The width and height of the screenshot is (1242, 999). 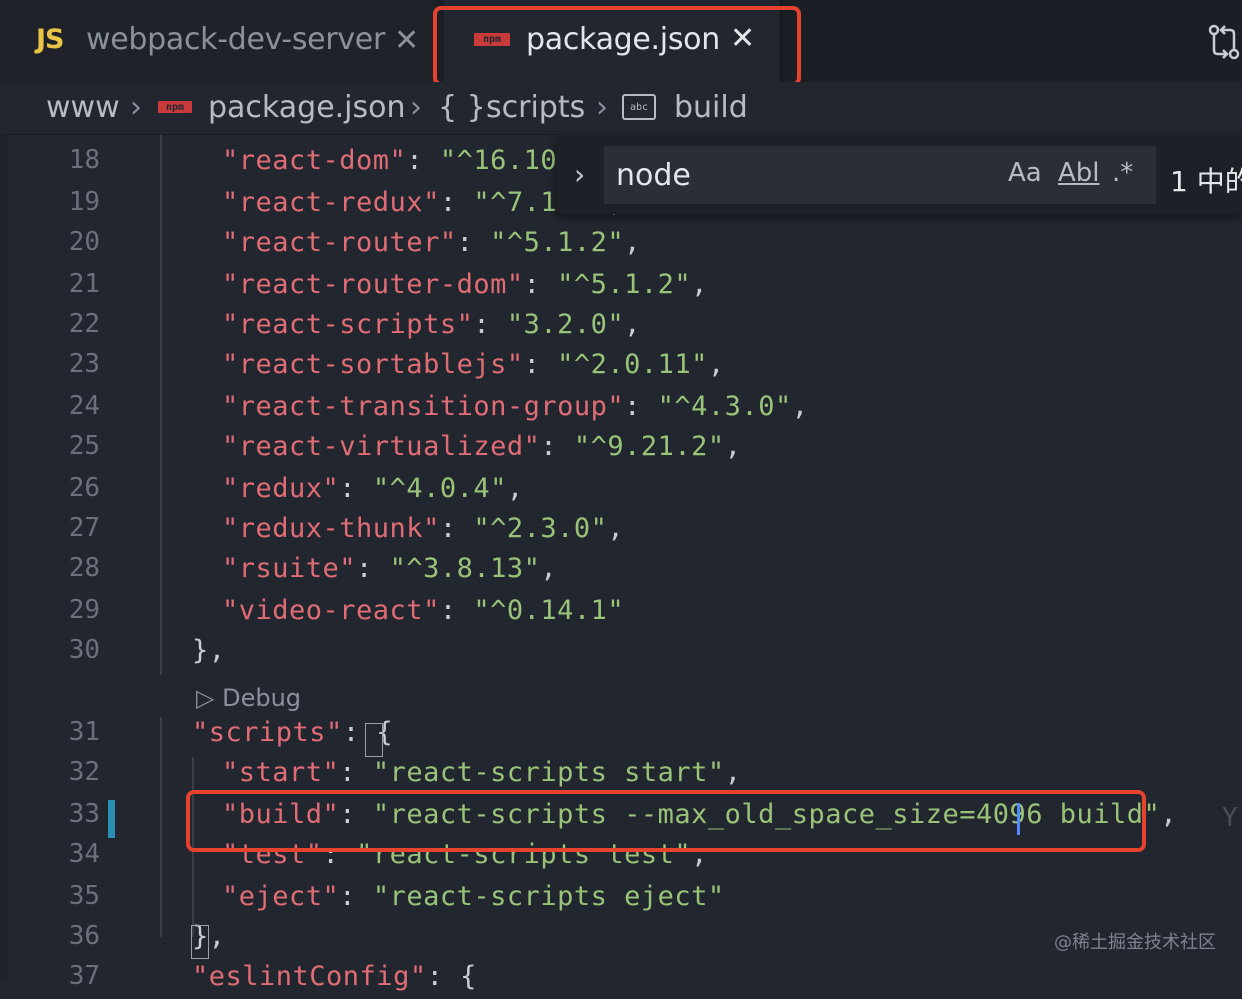 I want to click on code-line: 25 "react-virtualized": "^9.21.2",, so click(x=621, y=449).